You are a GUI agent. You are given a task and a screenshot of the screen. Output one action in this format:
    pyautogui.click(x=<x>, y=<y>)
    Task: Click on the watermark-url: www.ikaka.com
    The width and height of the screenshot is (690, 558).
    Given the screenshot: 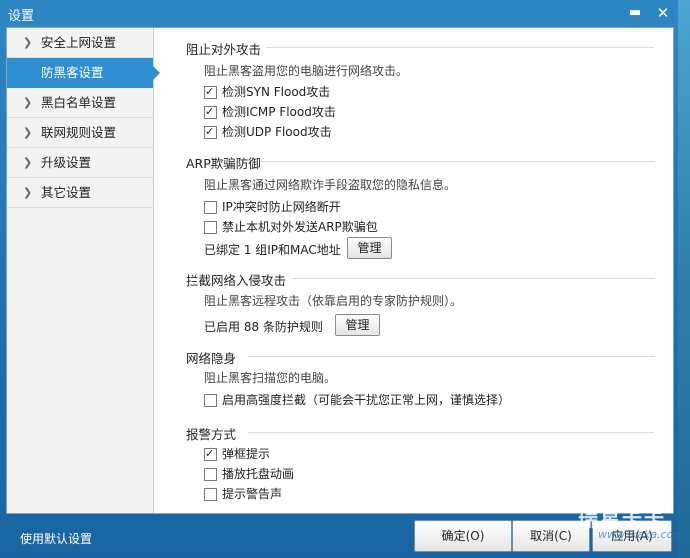 What is the action you would take?
    pyautogui.click(x=641, y=534)
    